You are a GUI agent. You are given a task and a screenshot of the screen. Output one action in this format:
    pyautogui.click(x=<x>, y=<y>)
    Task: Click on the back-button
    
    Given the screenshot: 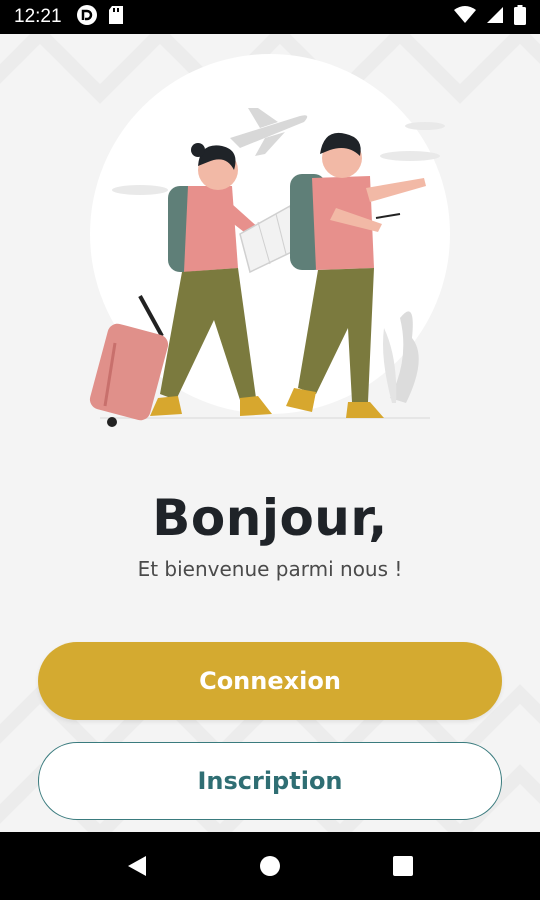 What is the action you would take?
    pyautogui.click(x=137, y=866)
    